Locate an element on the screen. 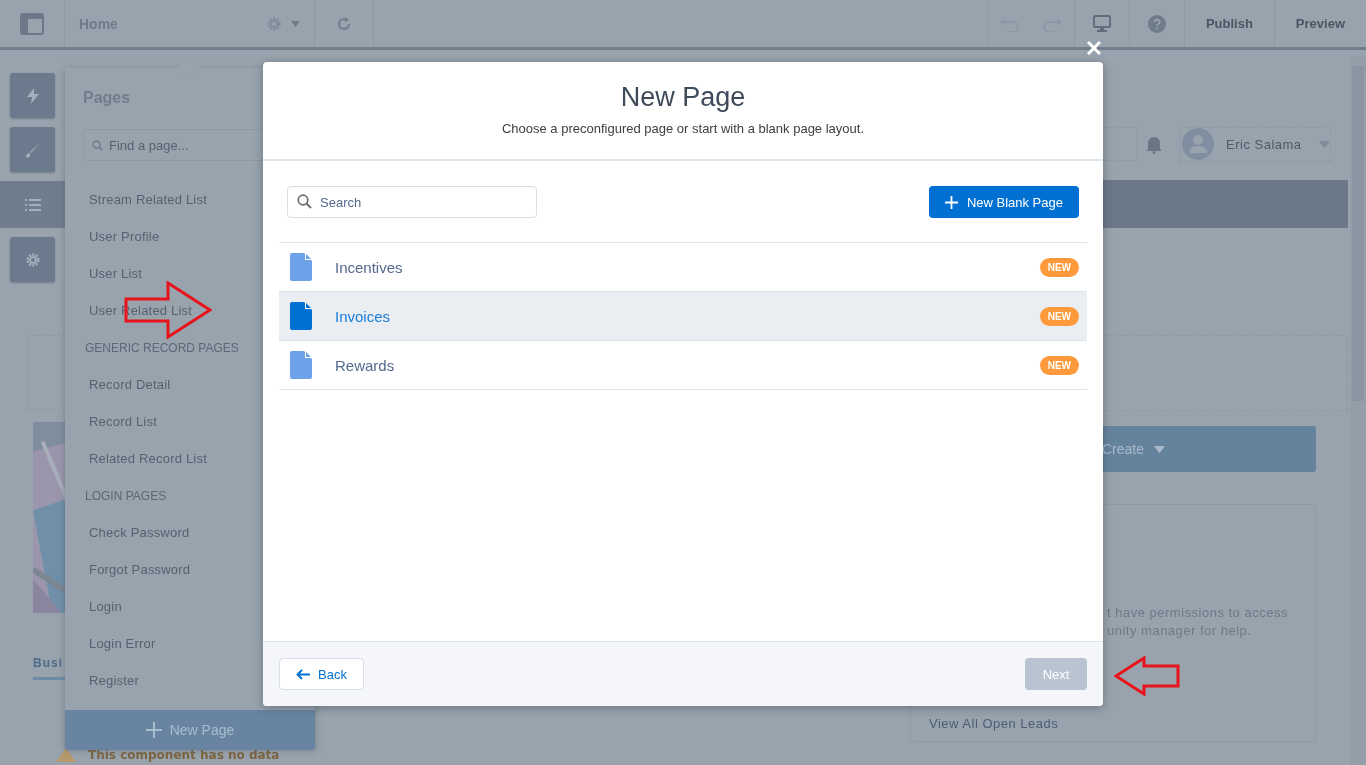 This screenshot has height=765, width=1366. help-icon is located at coordinates (1156, 23).